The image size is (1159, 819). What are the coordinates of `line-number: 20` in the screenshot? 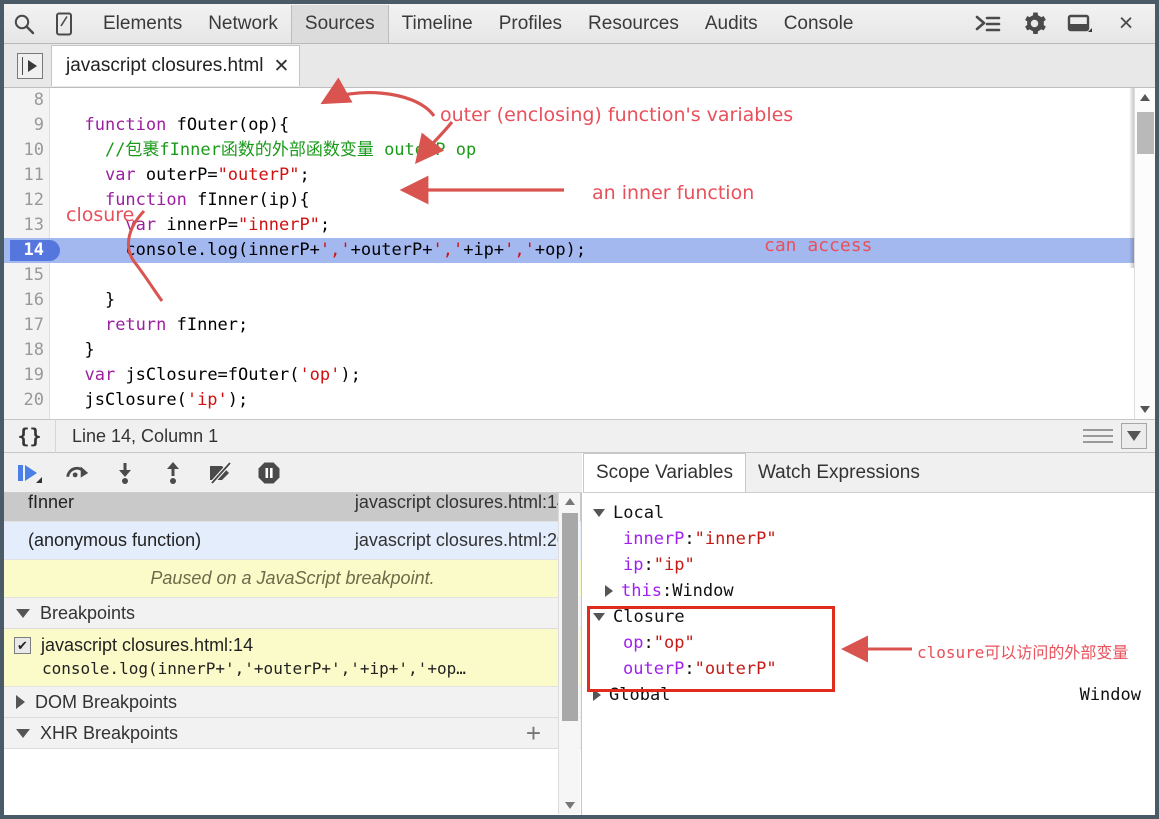 It's located at (24, 400).